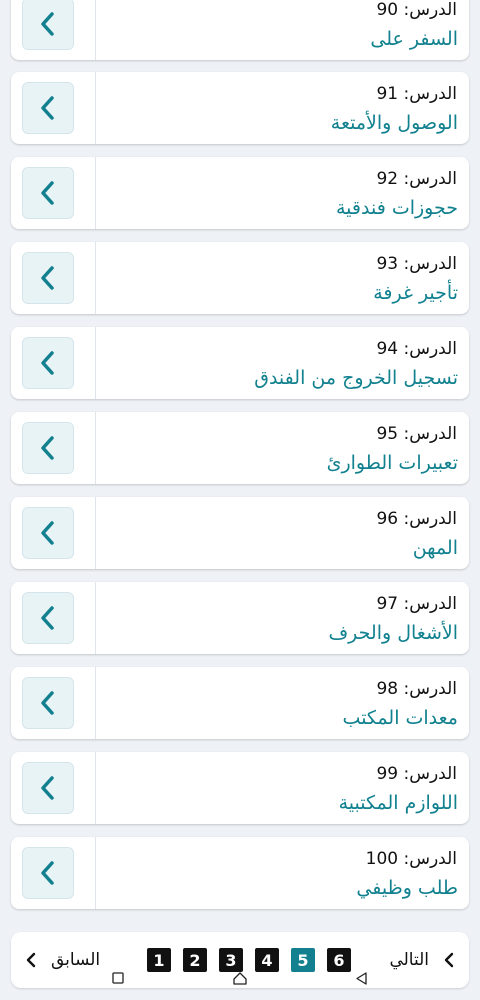 This screenshot has width=480, height=1000. What do you see at coordinates (416, 774) in the screenshot?
I see `lesson-number: الدرس: 99` at bounding box center [416, 774].